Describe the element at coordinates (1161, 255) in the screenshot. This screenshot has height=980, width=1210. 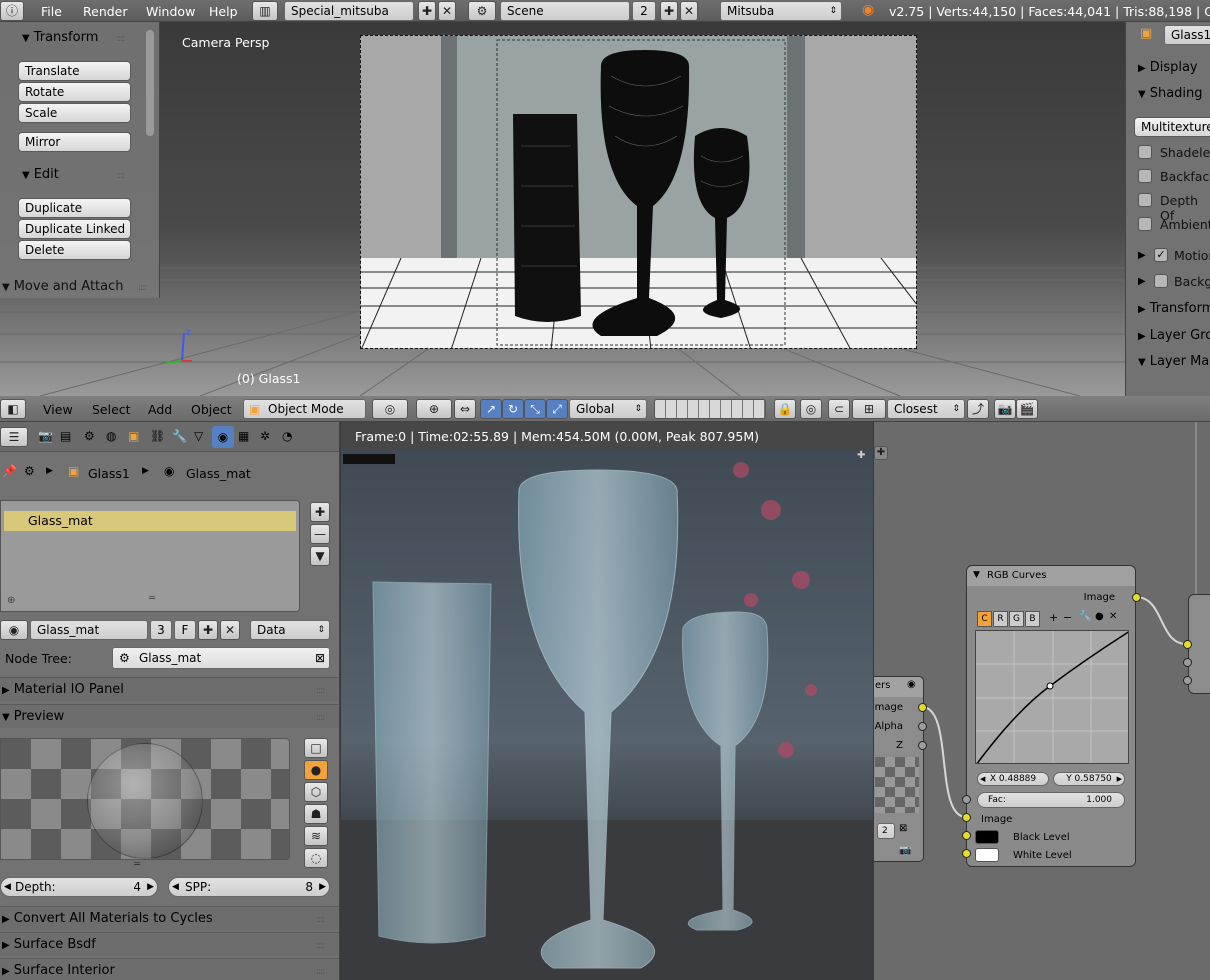
I see `motion-checkbox: ✓` at that location.